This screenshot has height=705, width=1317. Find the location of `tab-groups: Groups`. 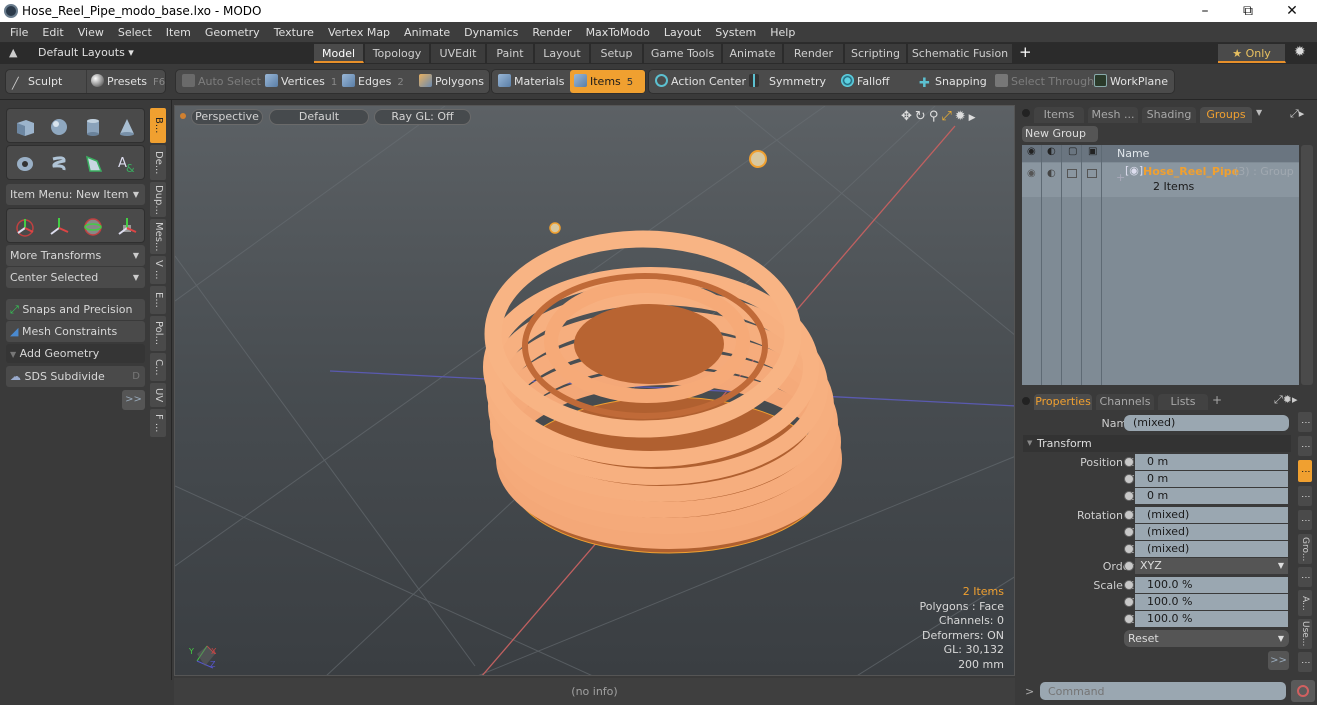

tab-groups: Groups is located at coordinates (1226, 115).